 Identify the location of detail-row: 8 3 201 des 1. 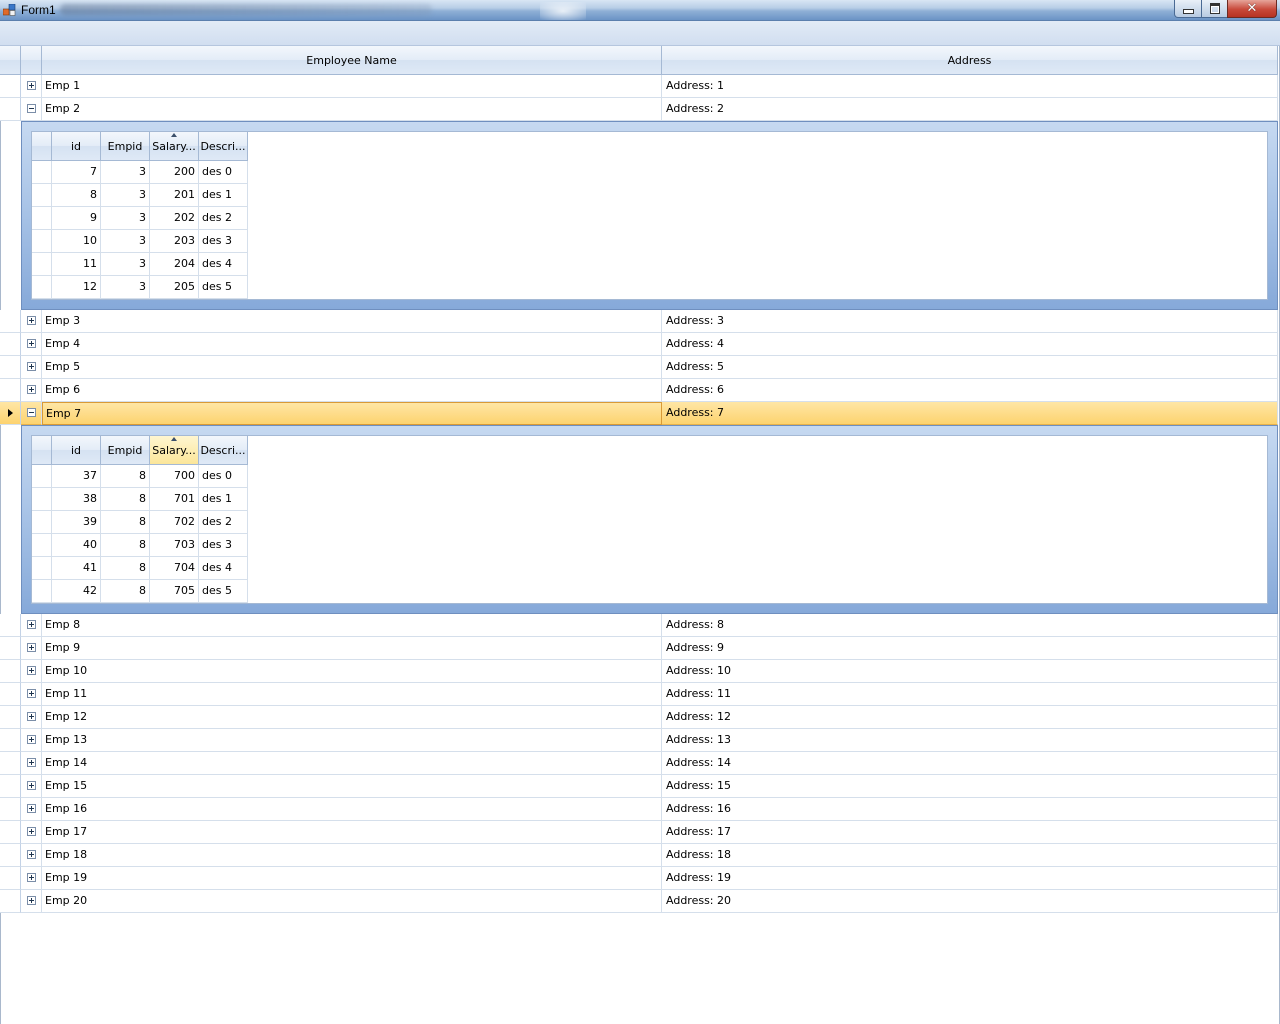
(140, 195).